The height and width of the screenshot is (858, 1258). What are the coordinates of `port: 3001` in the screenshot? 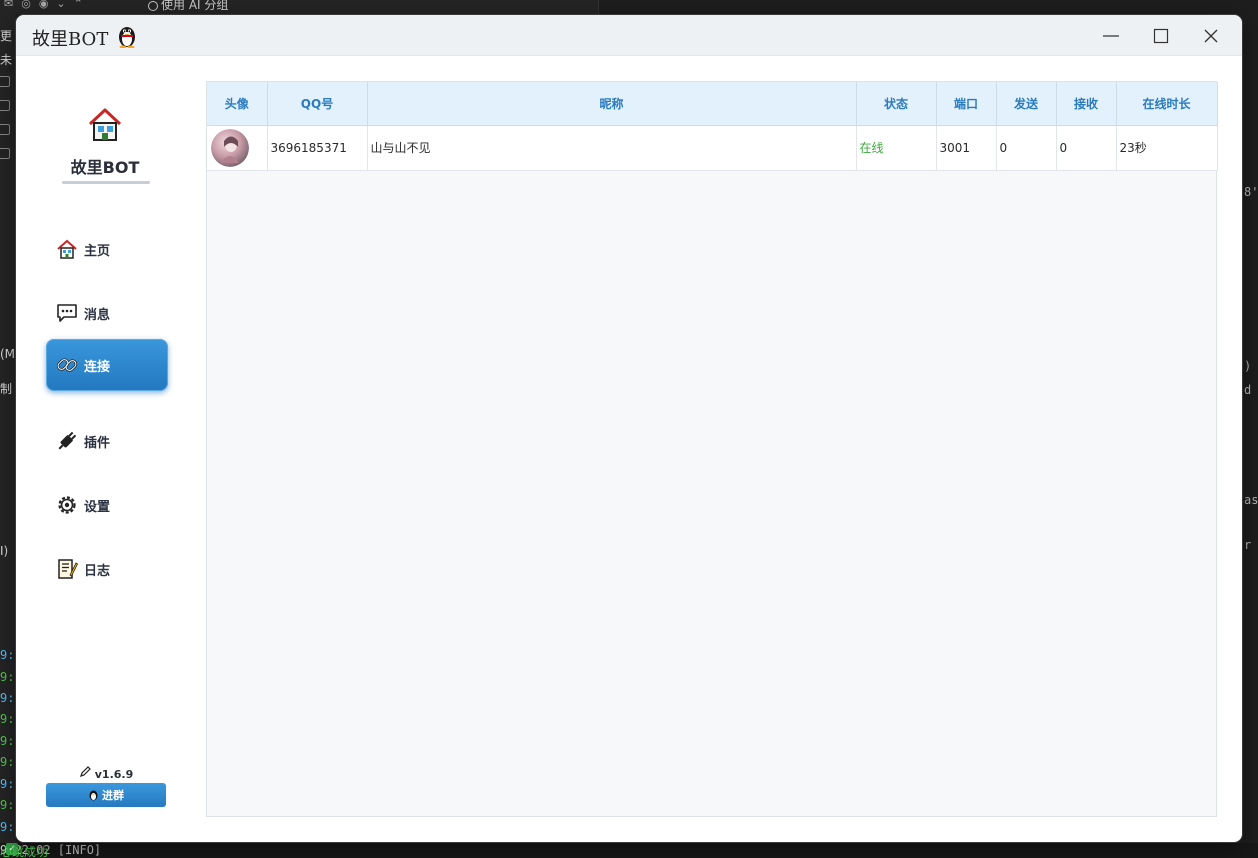 It's located at (966, 148).